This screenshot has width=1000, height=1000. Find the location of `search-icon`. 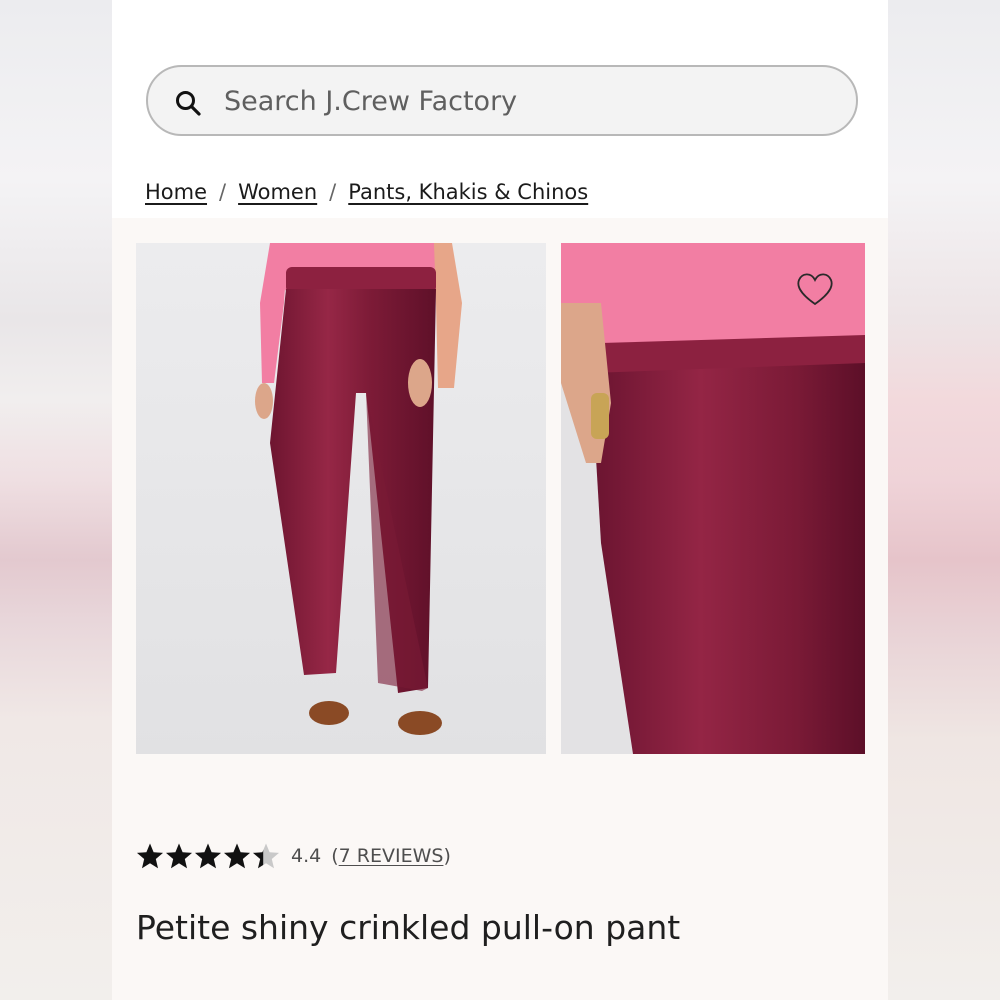

search-icon is located at coordinates (188, 103).